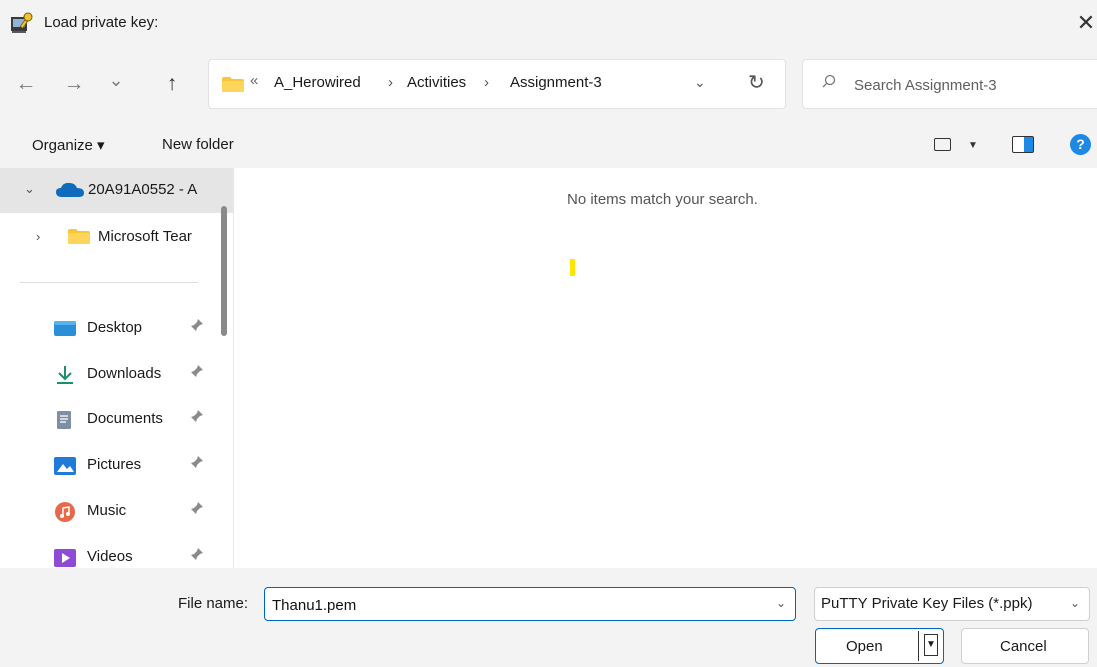 The height and width of the screenshot is (667, 1097). What do you see at coordinates (29, 189) in the screenshot?
I see `expand-chevron-icon: ⌄` at bounding box center [29, 189].